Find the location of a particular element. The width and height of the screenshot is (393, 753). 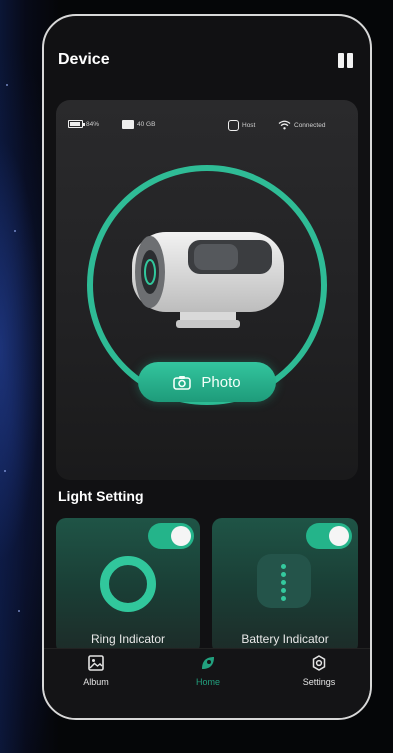

status-bar: 84% 40 GB Host Connected is located at coordinates (208, 127).